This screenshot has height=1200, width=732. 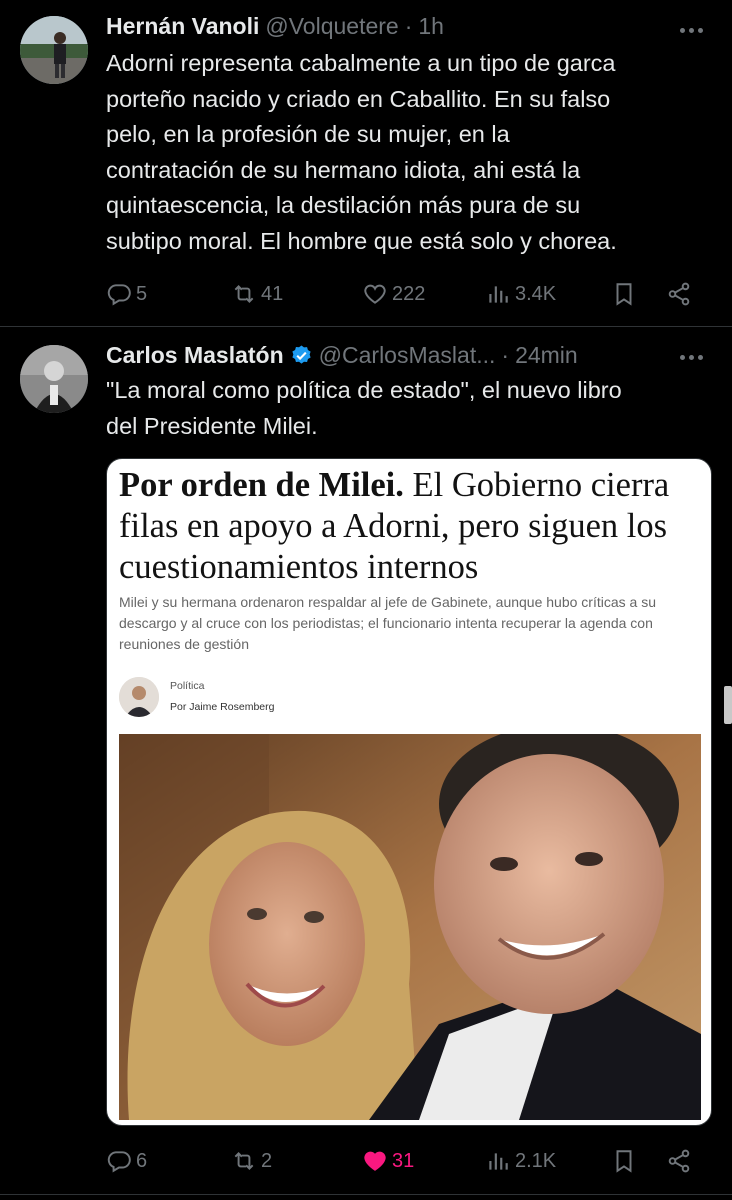 What do you see at coordinates (409, 293) in the screenshot?
I see `like-count: 222` at bounding box center [409, 293].